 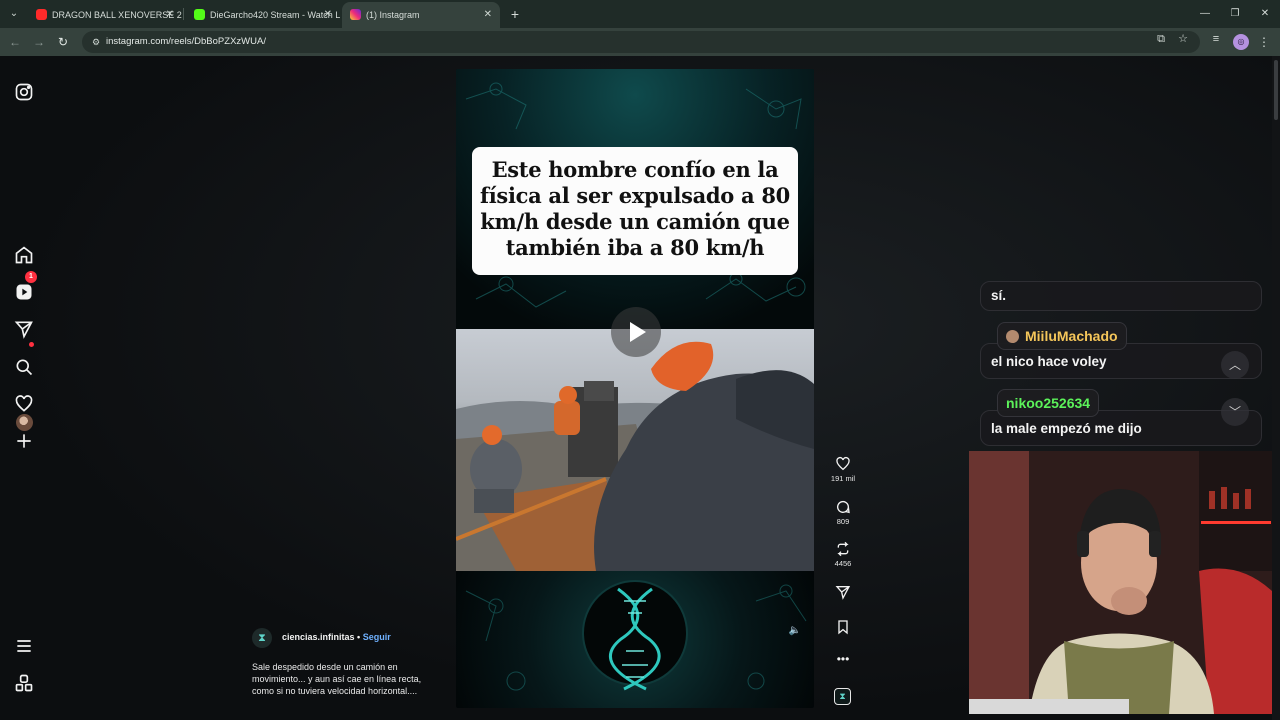 What do you see at coordinates (1049, 361) in the screenshot?
I see `chat-message-text: el nico hace voley` at bounding box center [1049, 361].